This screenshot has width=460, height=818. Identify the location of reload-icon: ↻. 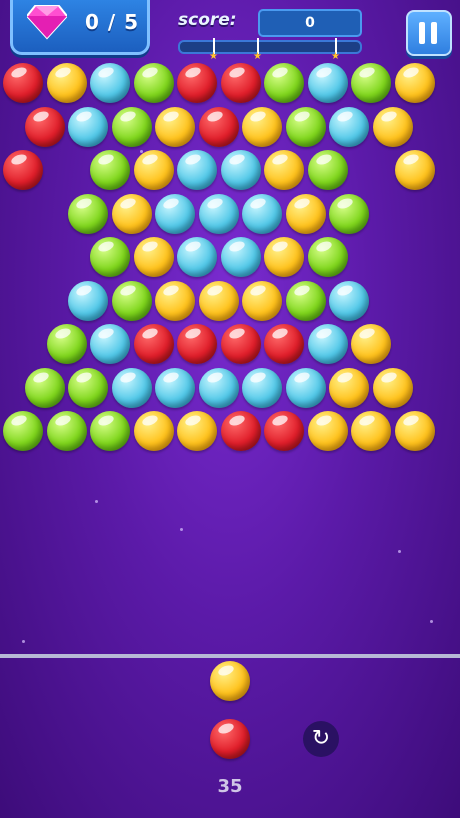
(321, 738).